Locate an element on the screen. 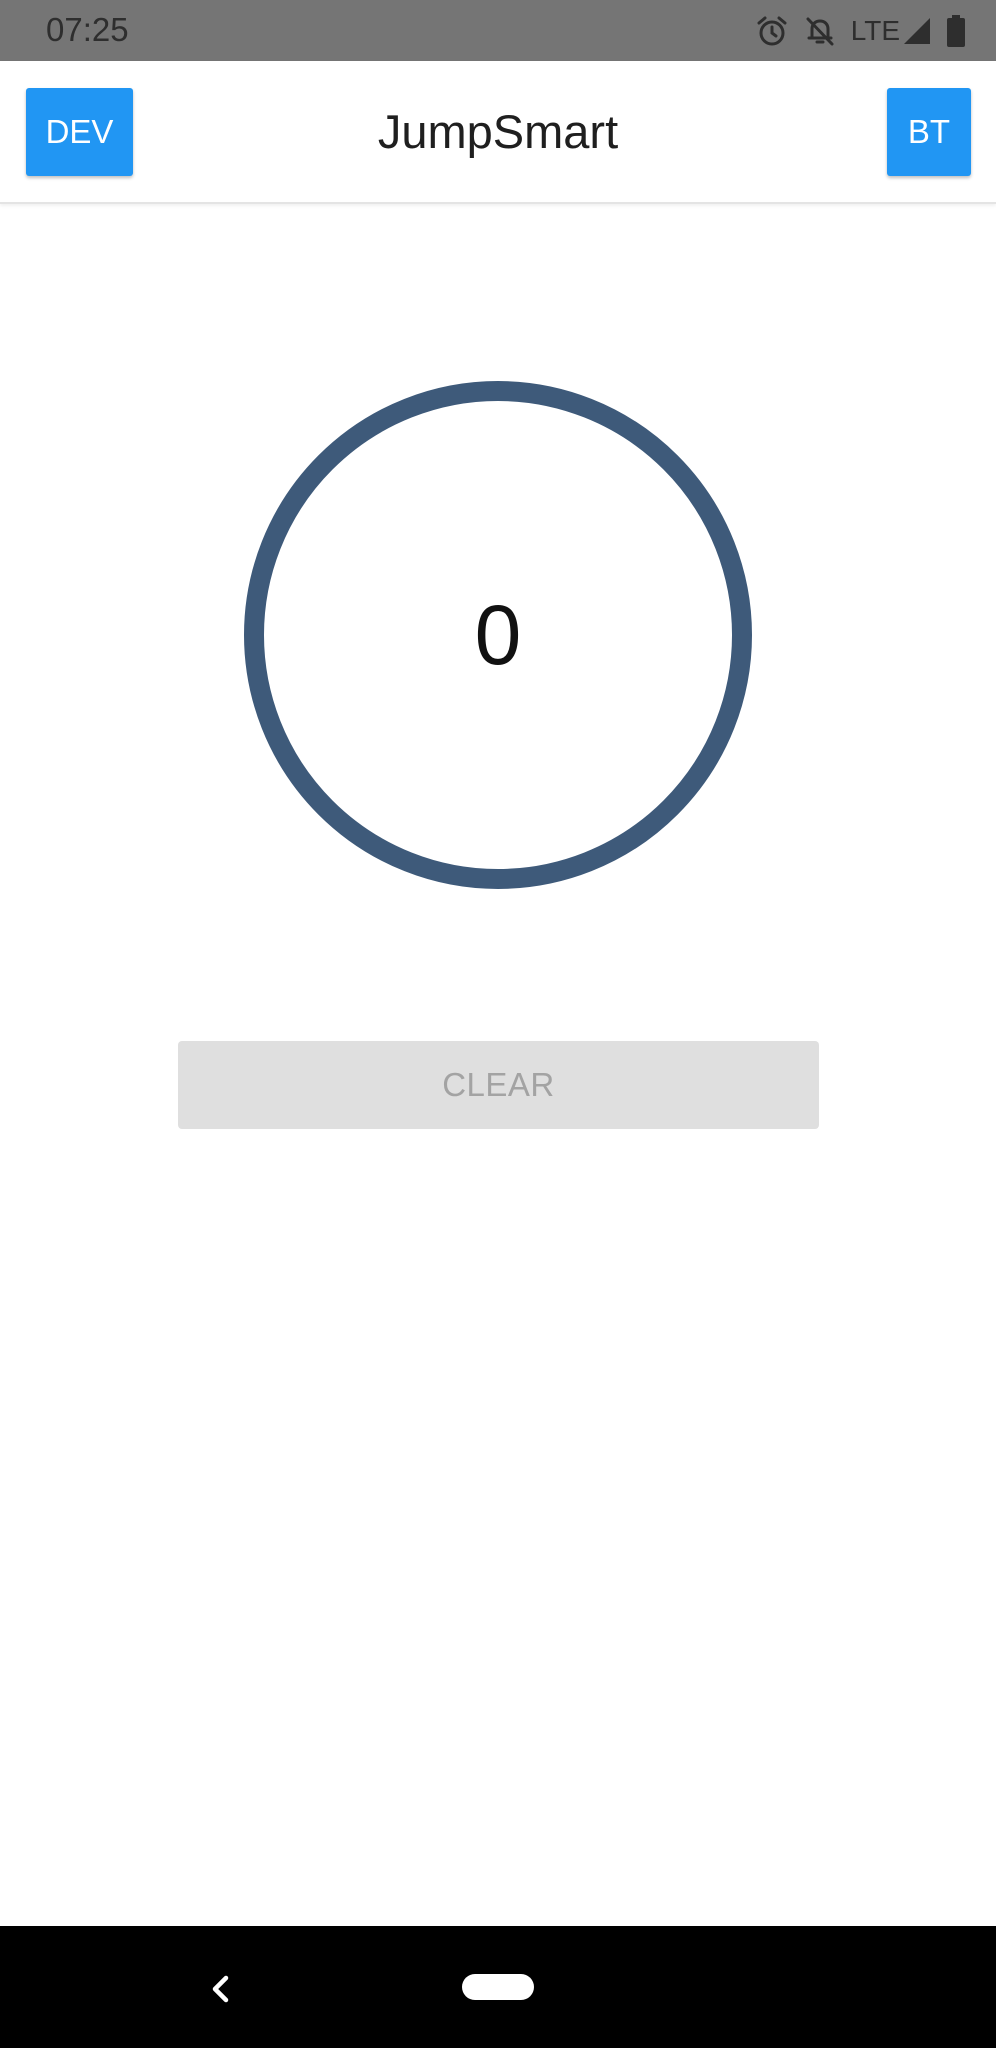 The image size is (996, 2048). bluetooth-button: BT is located at coordinates (929, 132).